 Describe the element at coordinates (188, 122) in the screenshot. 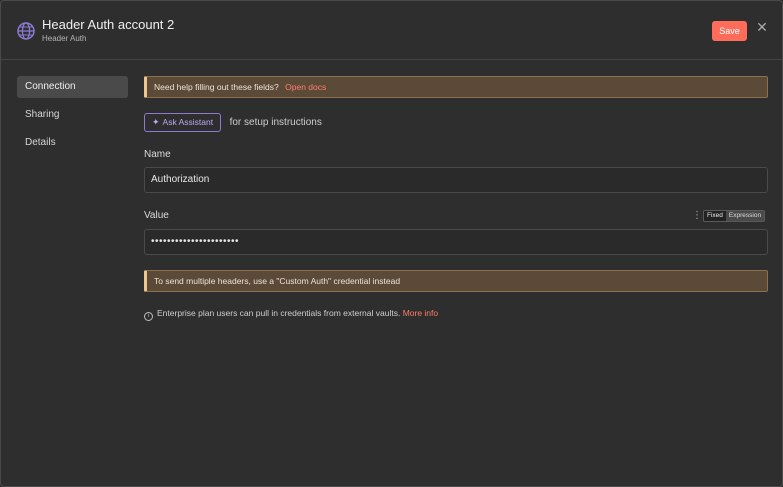

I see `ask-assistant-label: Ask Assistant` at that location.